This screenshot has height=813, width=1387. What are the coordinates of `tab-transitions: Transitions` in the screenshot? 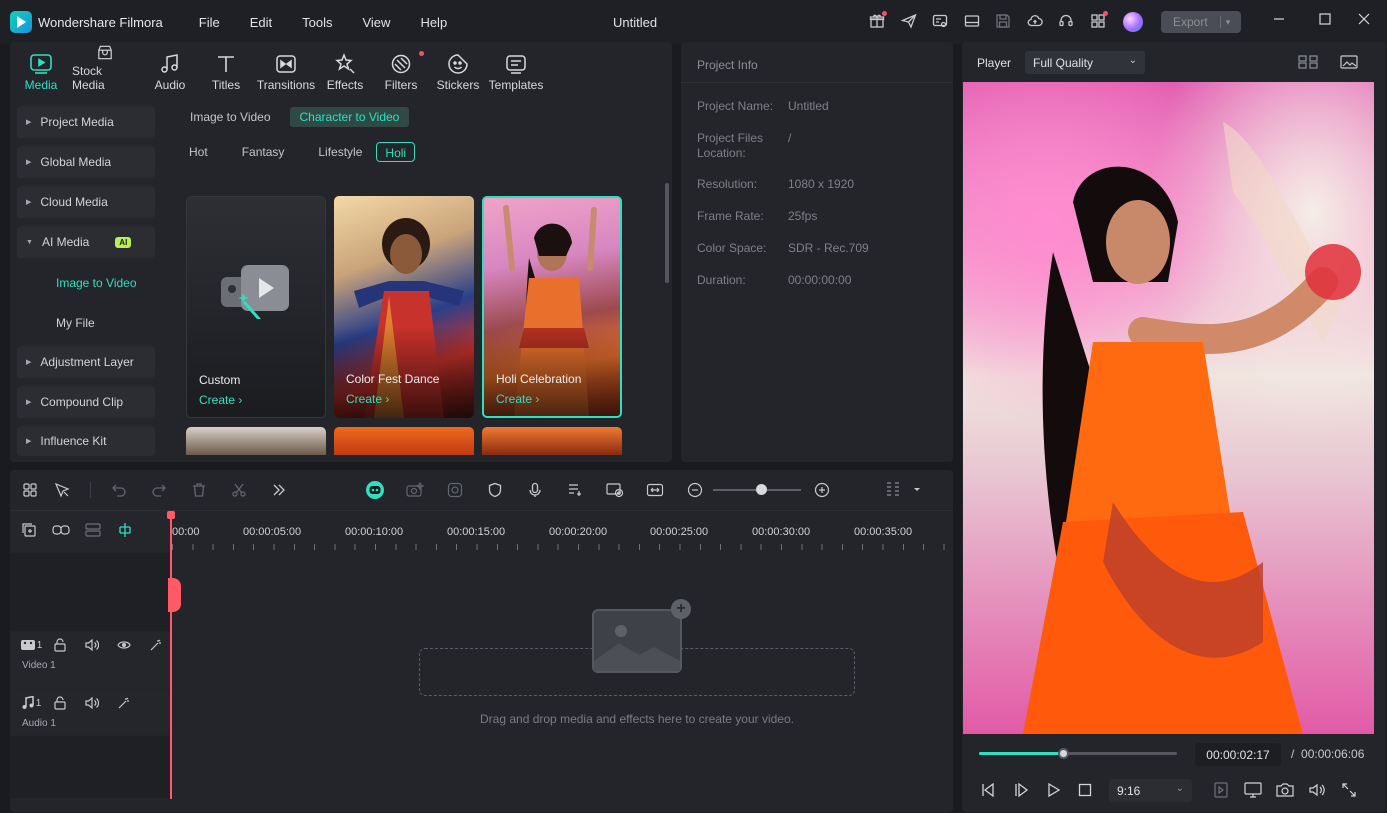 It's located at (286, 68).